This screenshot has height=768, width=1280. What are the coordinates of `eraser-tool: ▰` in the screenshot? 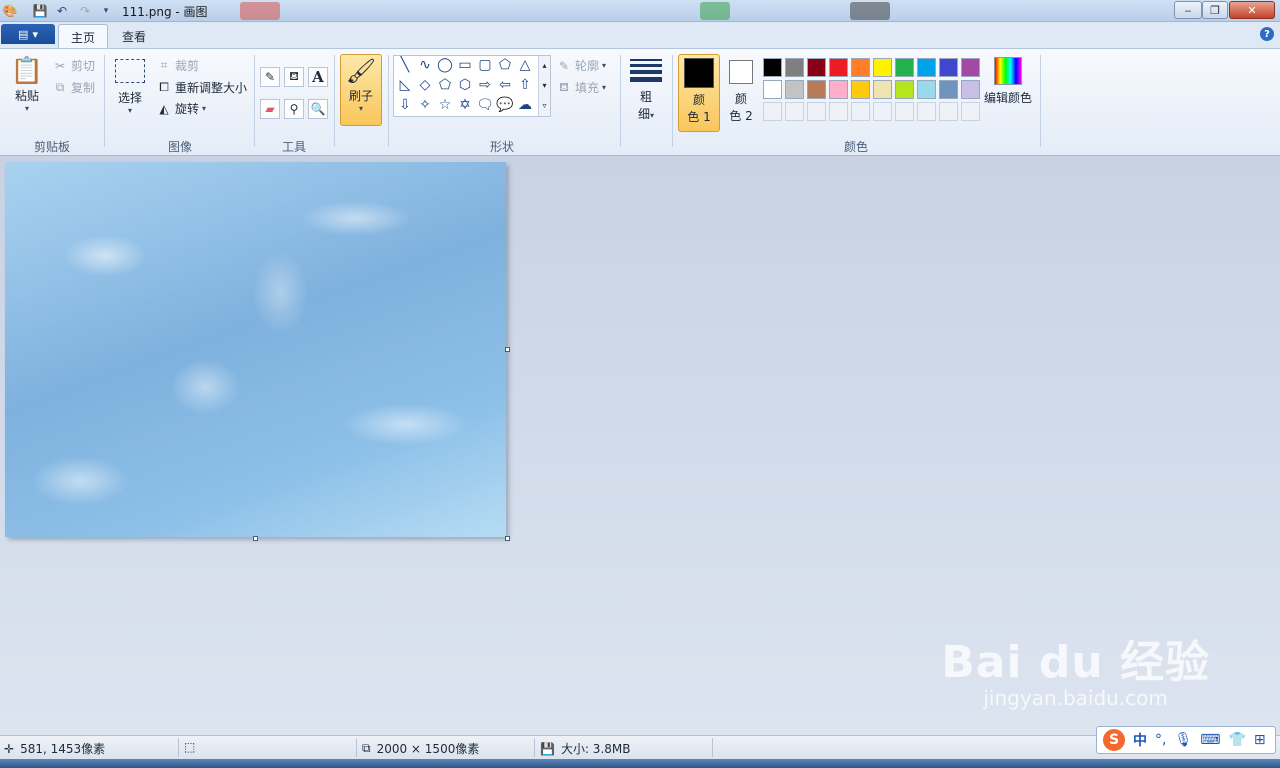 It's located at (270, 109).